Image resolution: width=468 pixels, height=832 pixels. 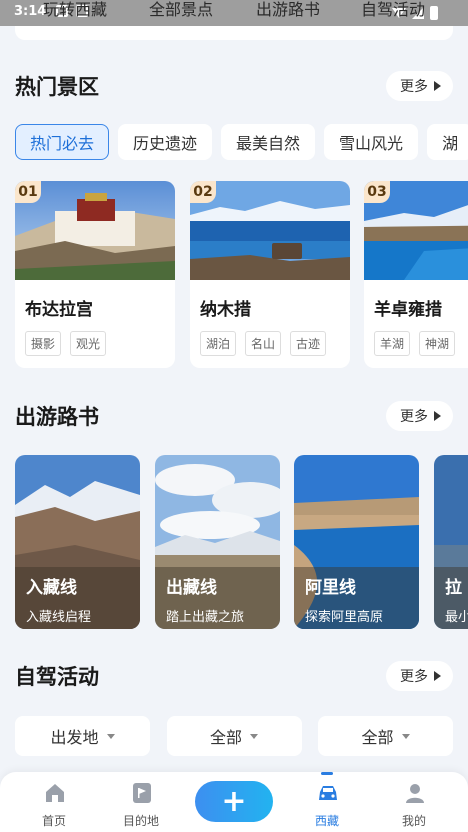 What do you see at coordinates (356, 542) in the screenshot?
I see `route-card: 阿里线 探索阿里高原` at bounding box center [356, 542].